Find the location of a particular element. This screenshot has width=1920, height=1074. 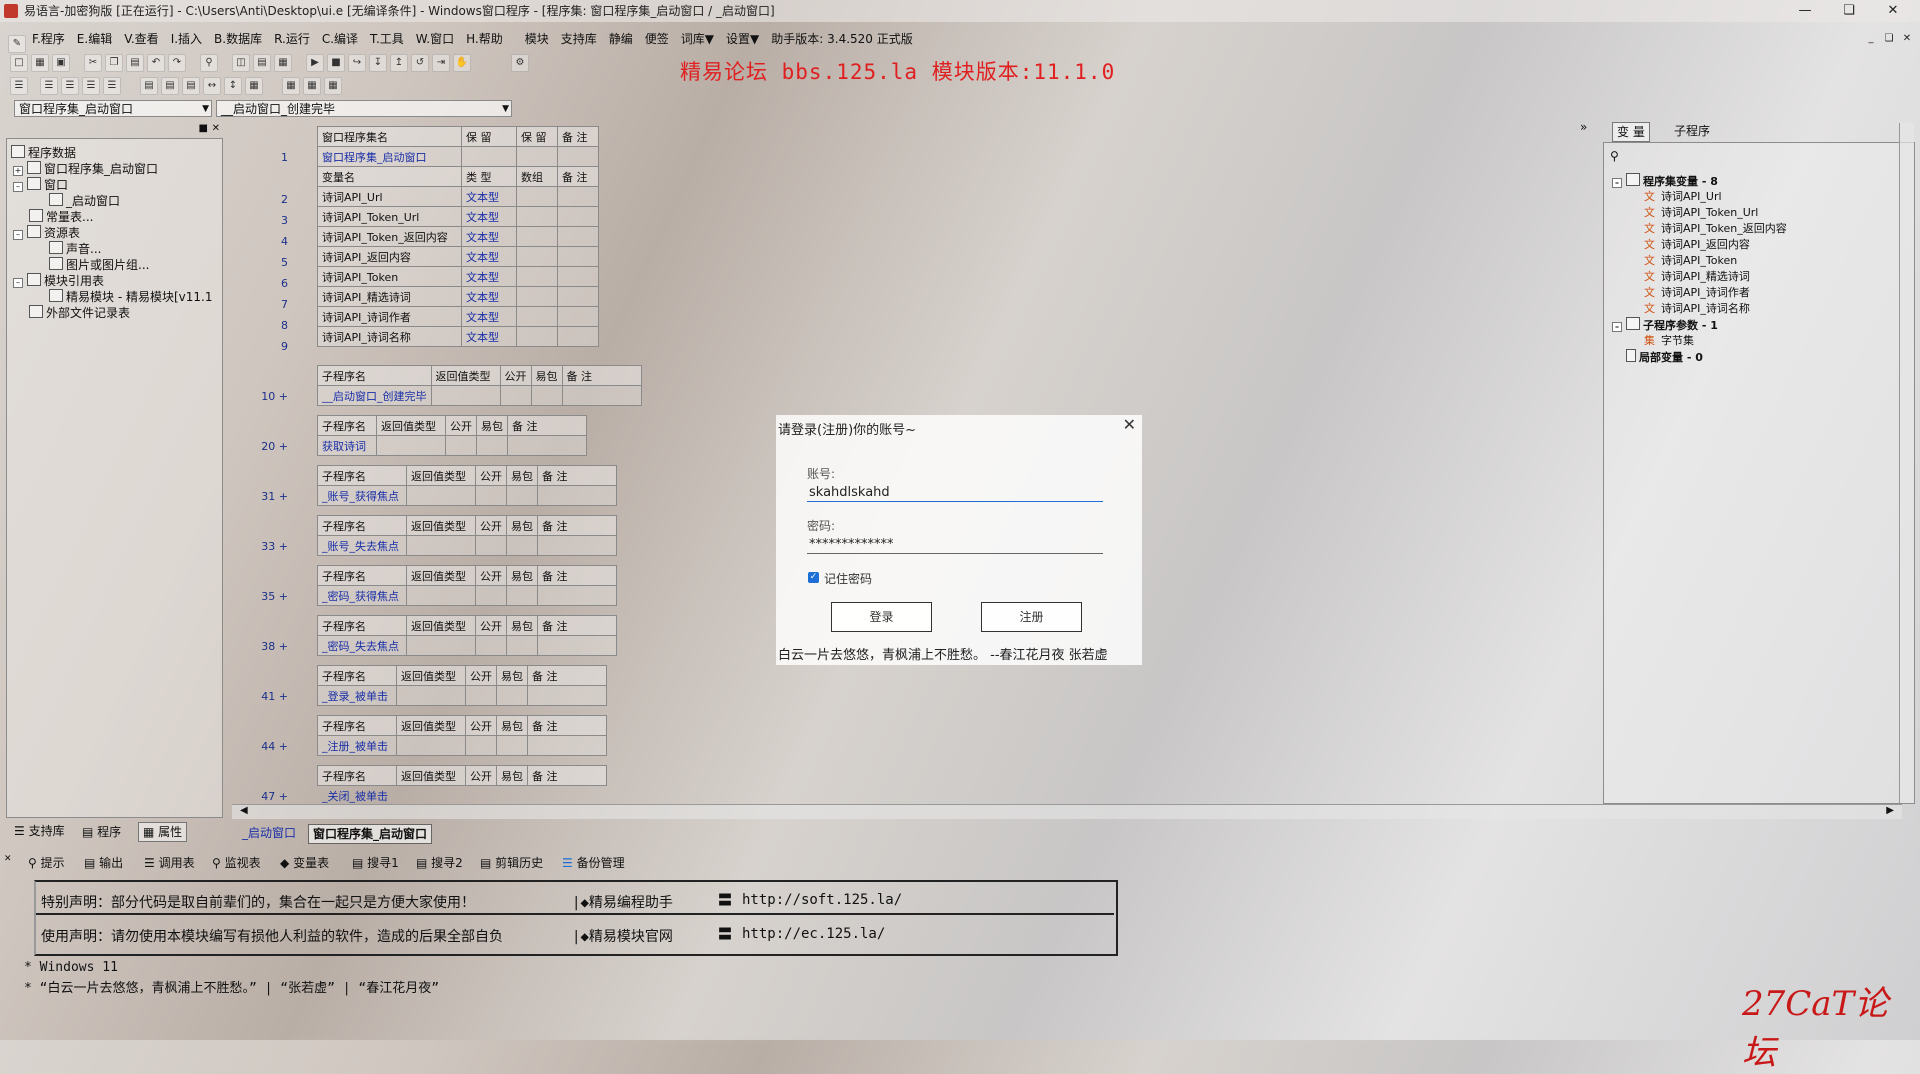

sub-name: _密码_失去焦点 is located at coordinates (362, 645).